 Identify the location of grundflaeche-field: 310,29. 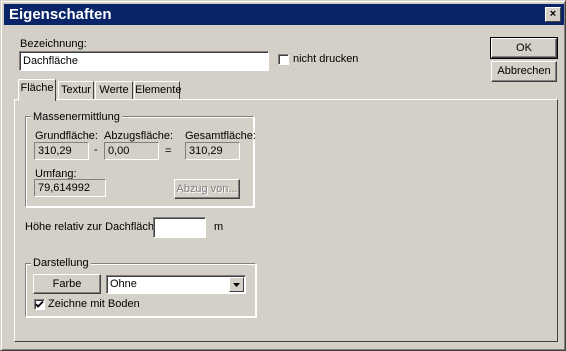
(61, 151).